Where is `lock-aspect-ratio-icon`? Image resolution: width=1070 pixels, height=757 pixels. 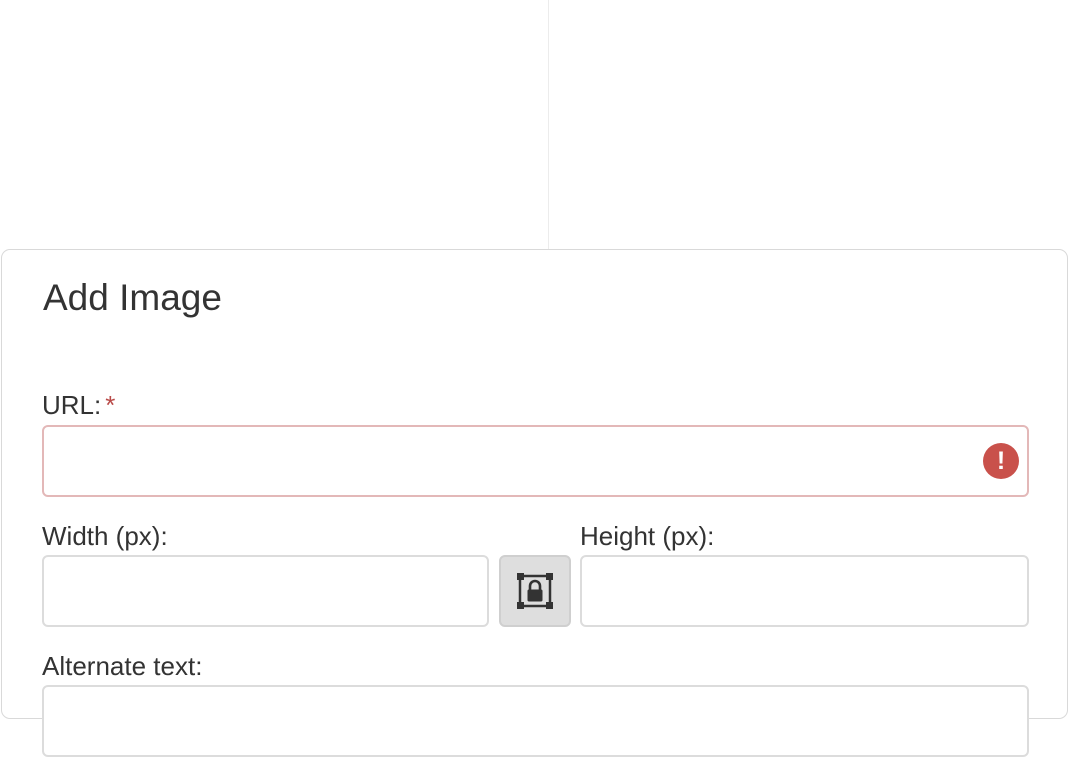
lock-aspect-ratio-icon is located at coordinates (535, 591).